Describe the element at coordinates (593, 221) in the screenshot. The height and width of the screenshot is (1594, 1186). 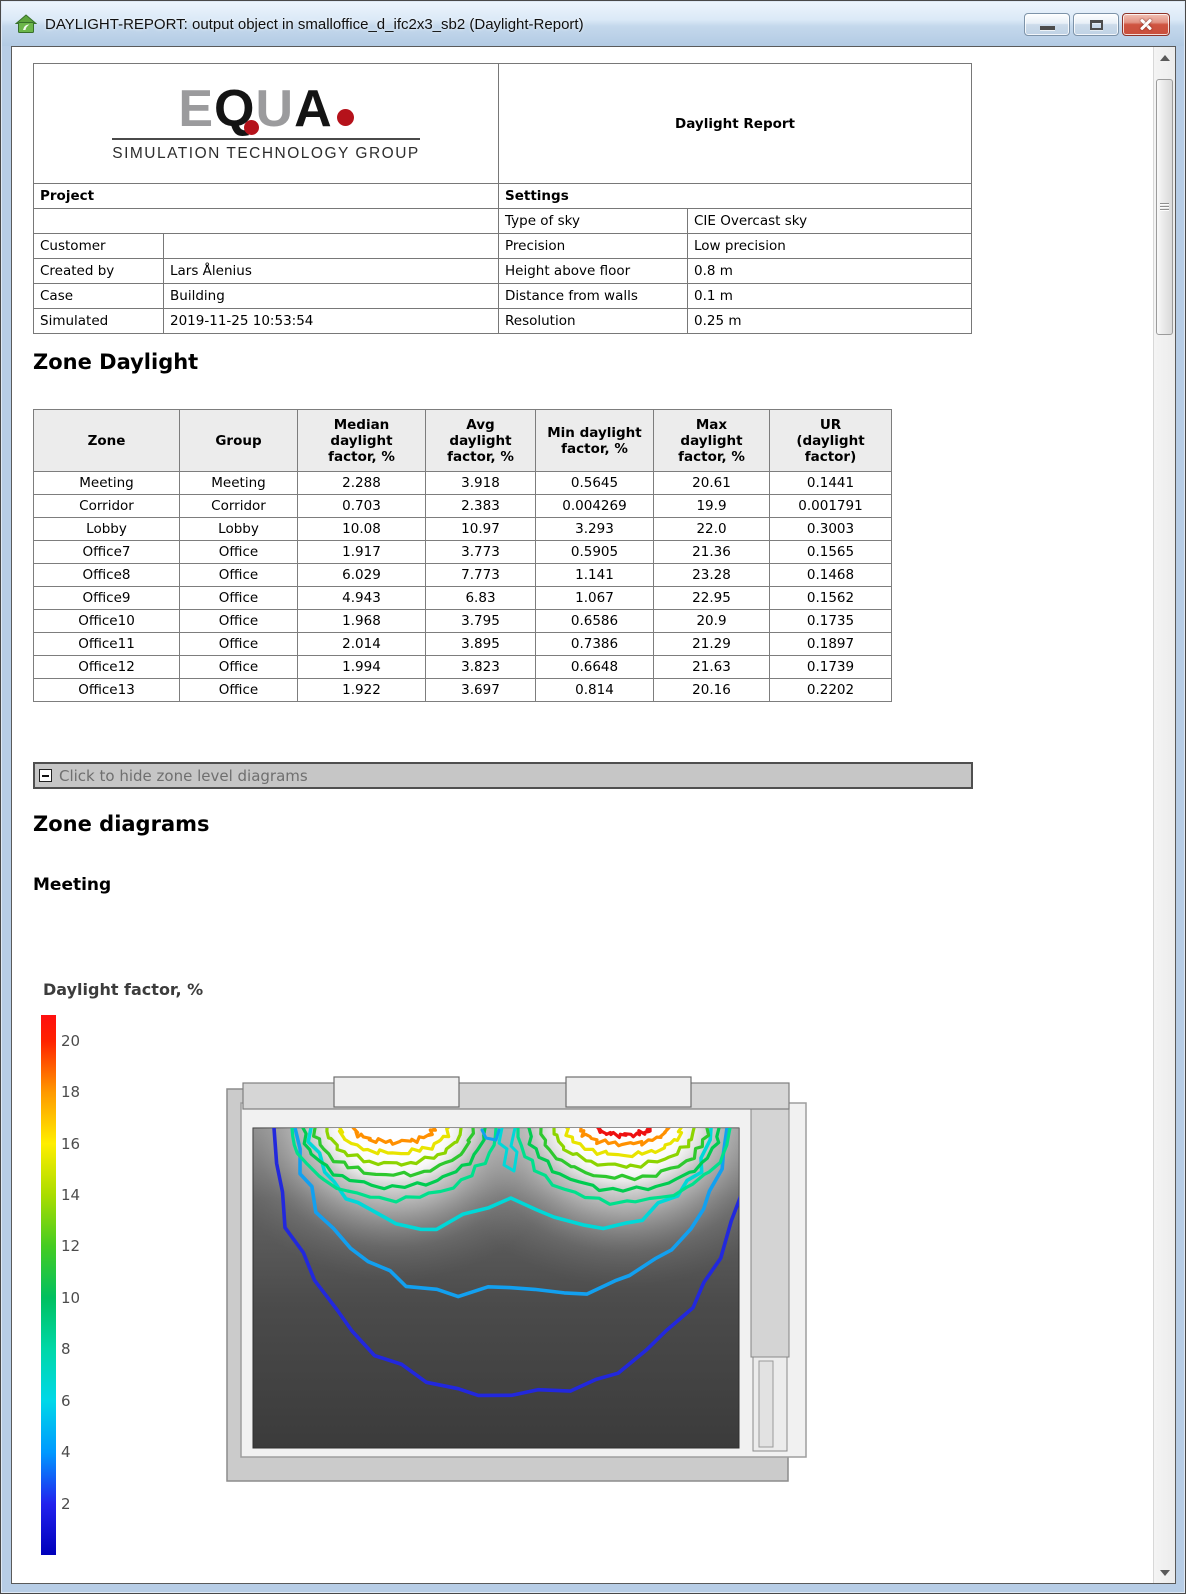
I see `setting-label: Type of sky` at that location.